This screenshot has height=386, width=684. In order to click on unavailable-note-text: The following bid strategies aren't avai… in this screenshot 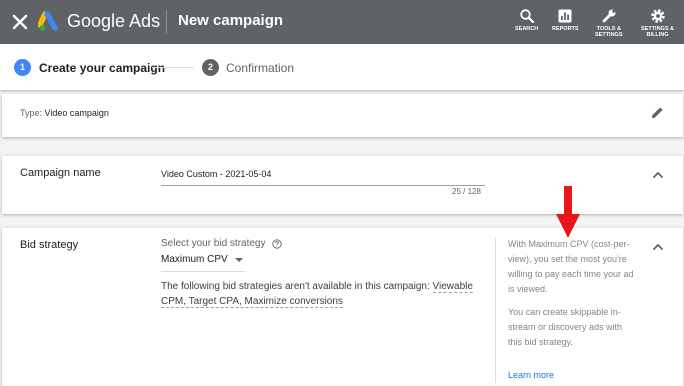, I will do `click(297, 286)`.